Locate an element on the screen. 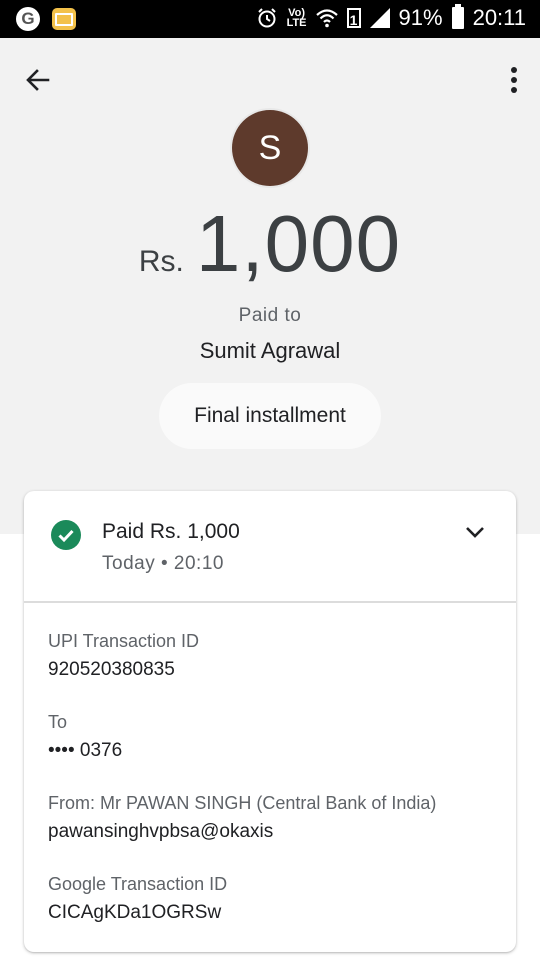 The height and width of the screenshot is (960, 540). google-icon: G is located at coordinates (28, 19).